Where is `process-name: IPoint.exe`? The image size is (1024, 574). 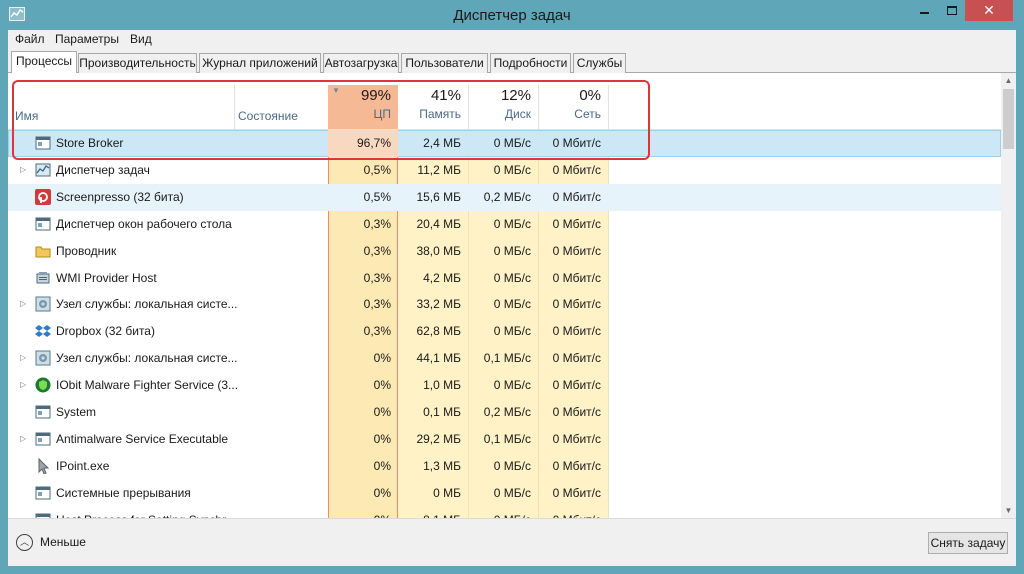
process-name: IPoint.exe is located at coordinates (83, 465).